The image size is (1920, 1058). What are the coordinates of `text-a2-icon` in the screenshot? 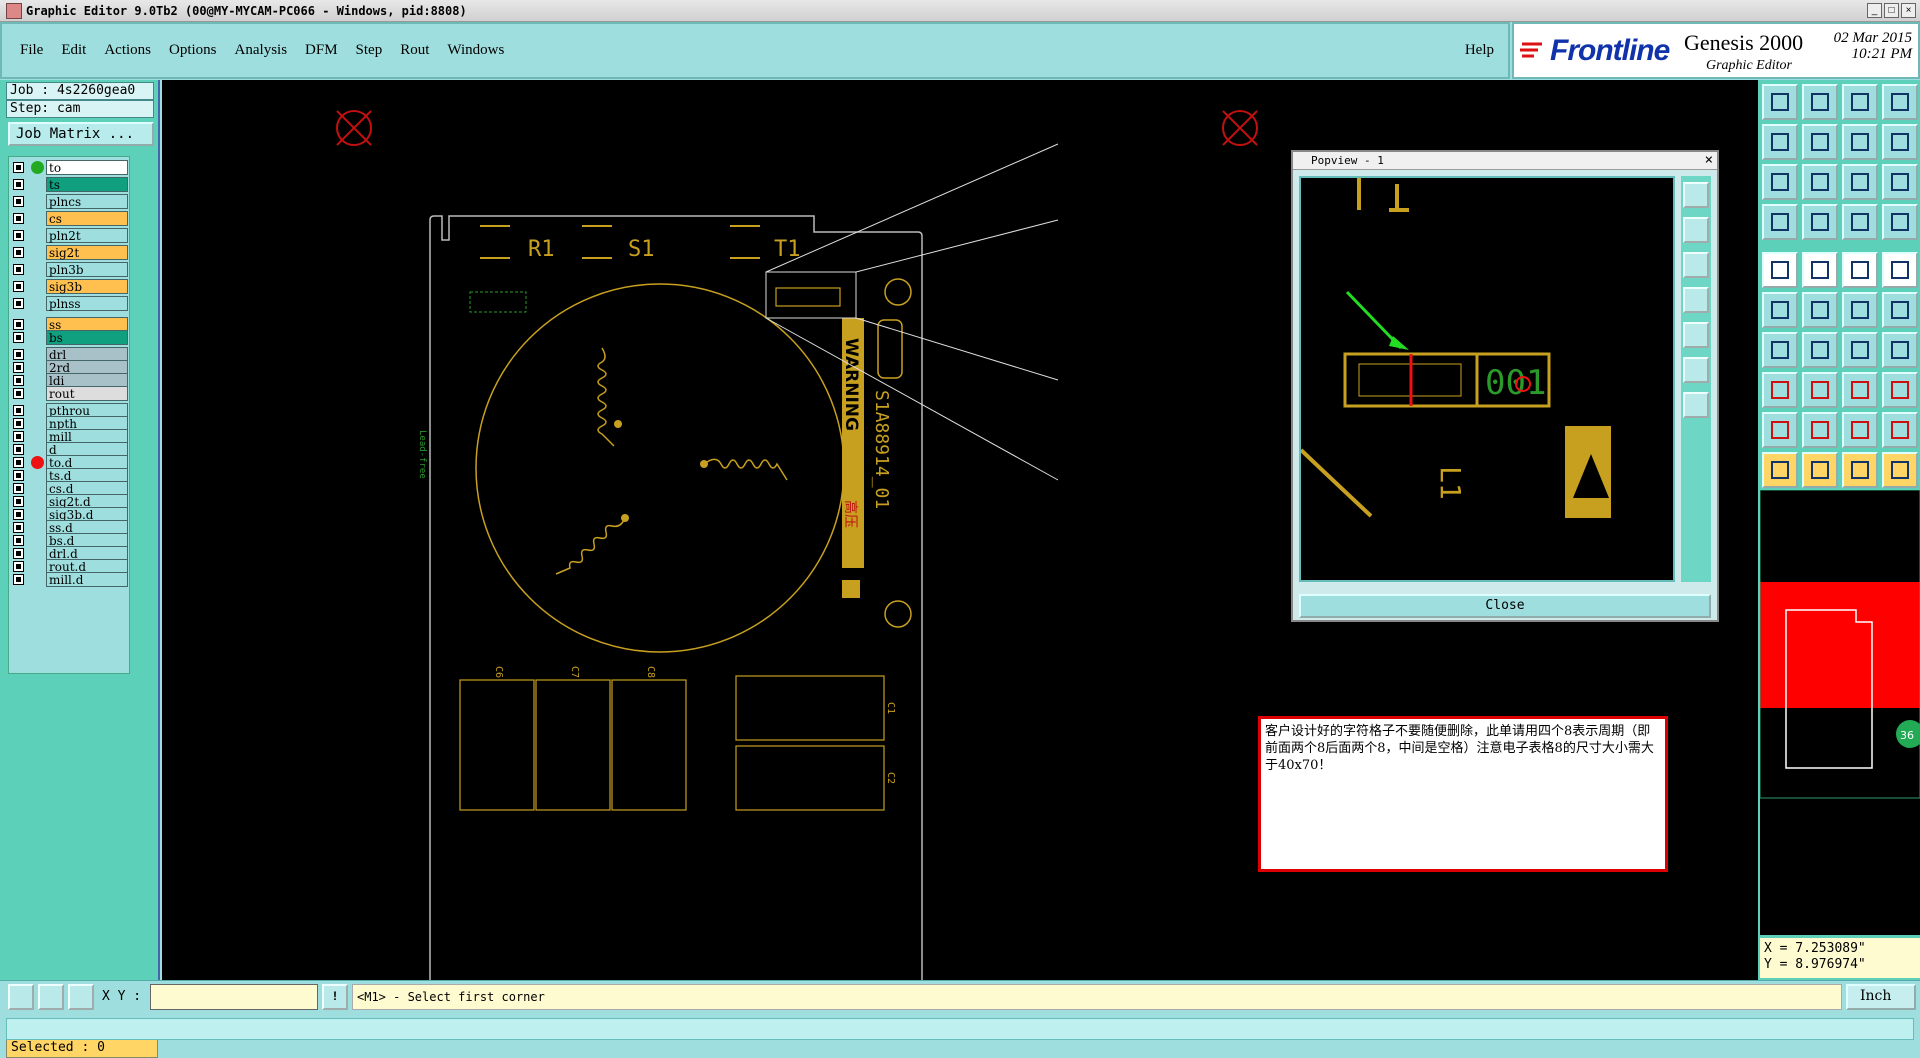 It's located at (1900, 430).